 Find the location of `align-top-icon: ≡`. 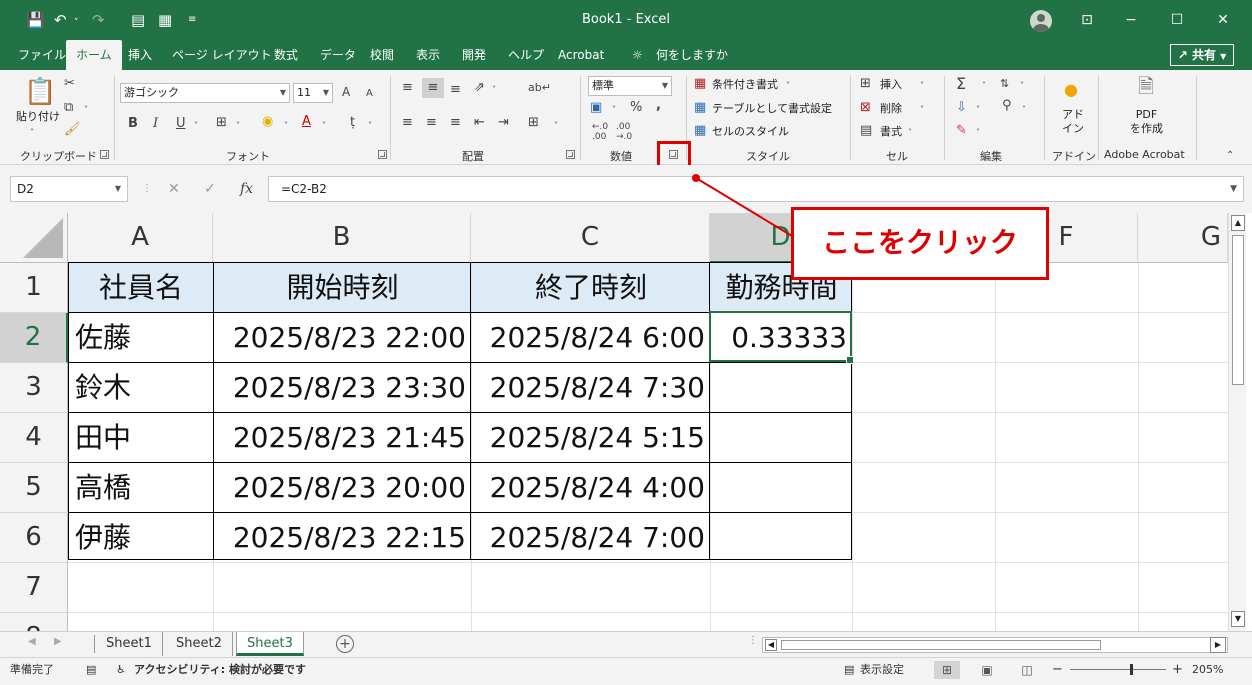

align-top-icon: ≡ is located at coordinates (407, 88).